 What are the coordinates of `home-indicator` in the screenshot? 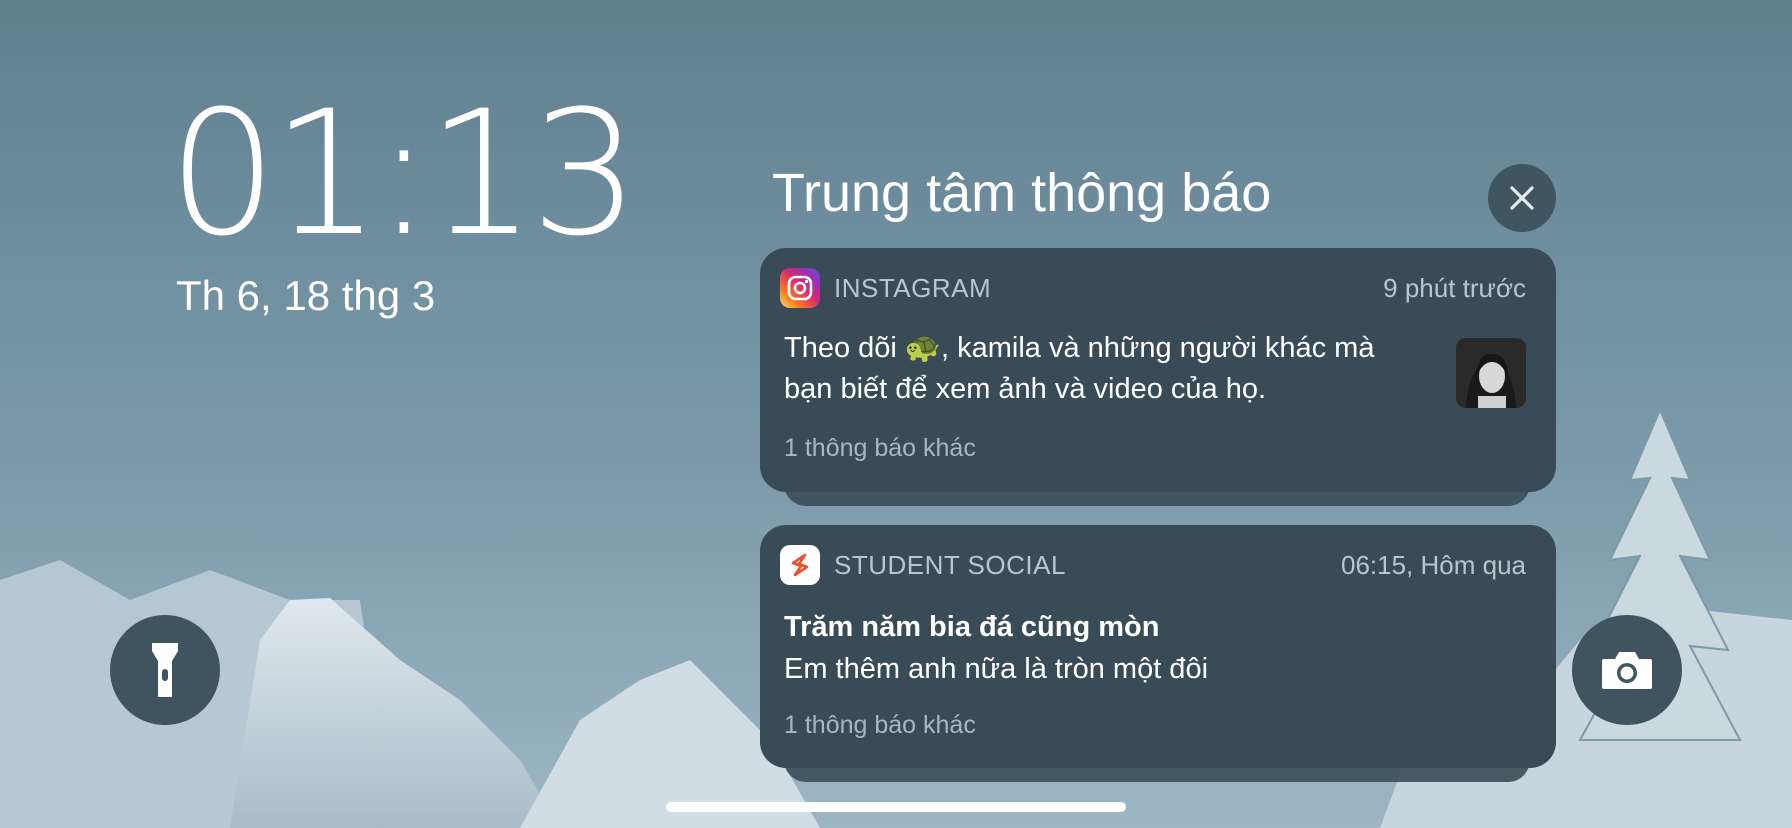 It's located at (896, 807).